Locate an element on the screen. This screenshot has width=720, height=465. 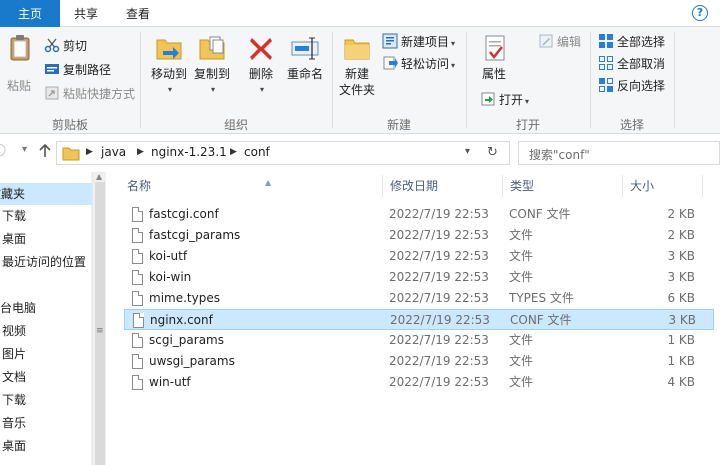
nav-item-this-pc: 这台电脑 is located at coordinates (18, 308).